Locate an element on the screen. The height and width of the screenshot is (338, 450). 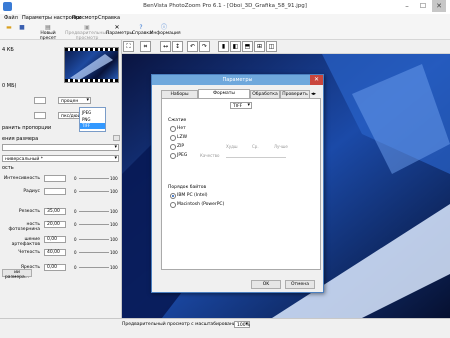
parameters-button: ✕ Параметры is located at coordinates (119, 31).